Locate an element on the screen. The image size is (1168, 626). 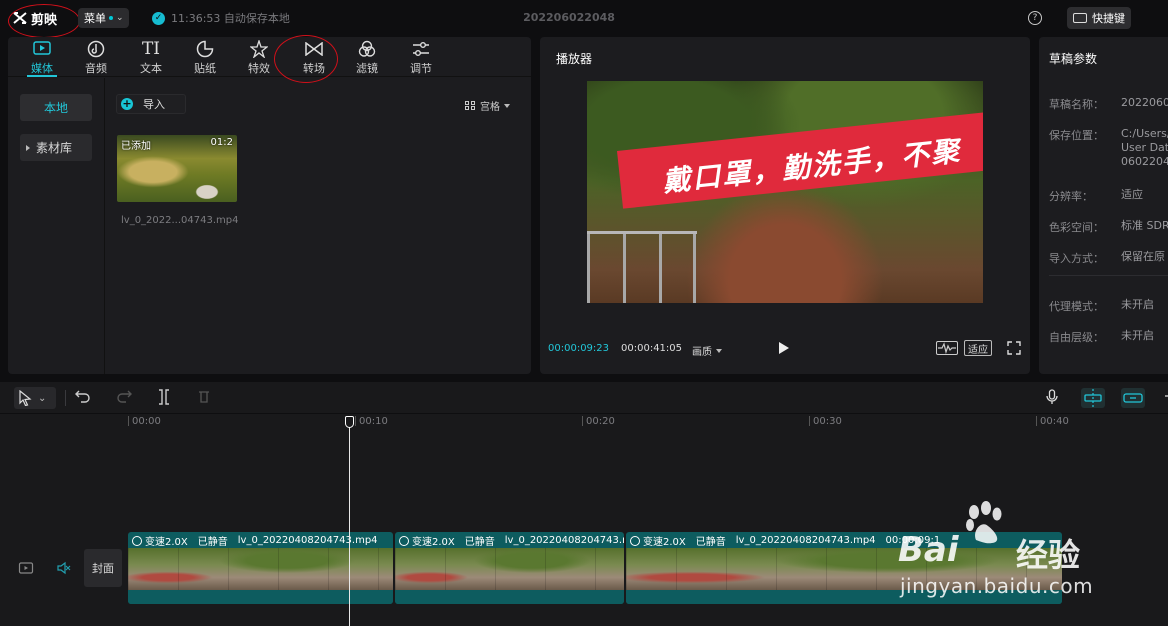
keyboard-icon is located at coordinates (1080, 18).